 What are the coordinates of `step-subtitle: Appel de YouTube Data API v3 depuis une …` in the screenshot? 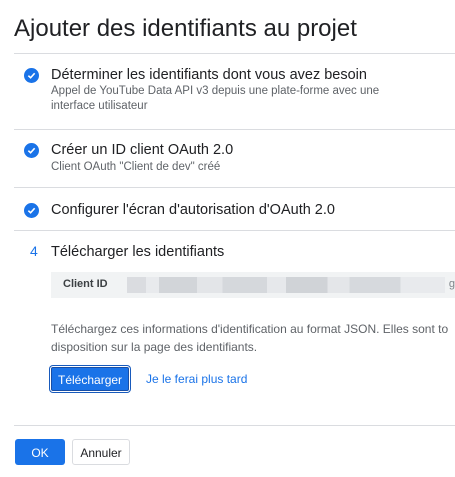 It's located at (215, 98).